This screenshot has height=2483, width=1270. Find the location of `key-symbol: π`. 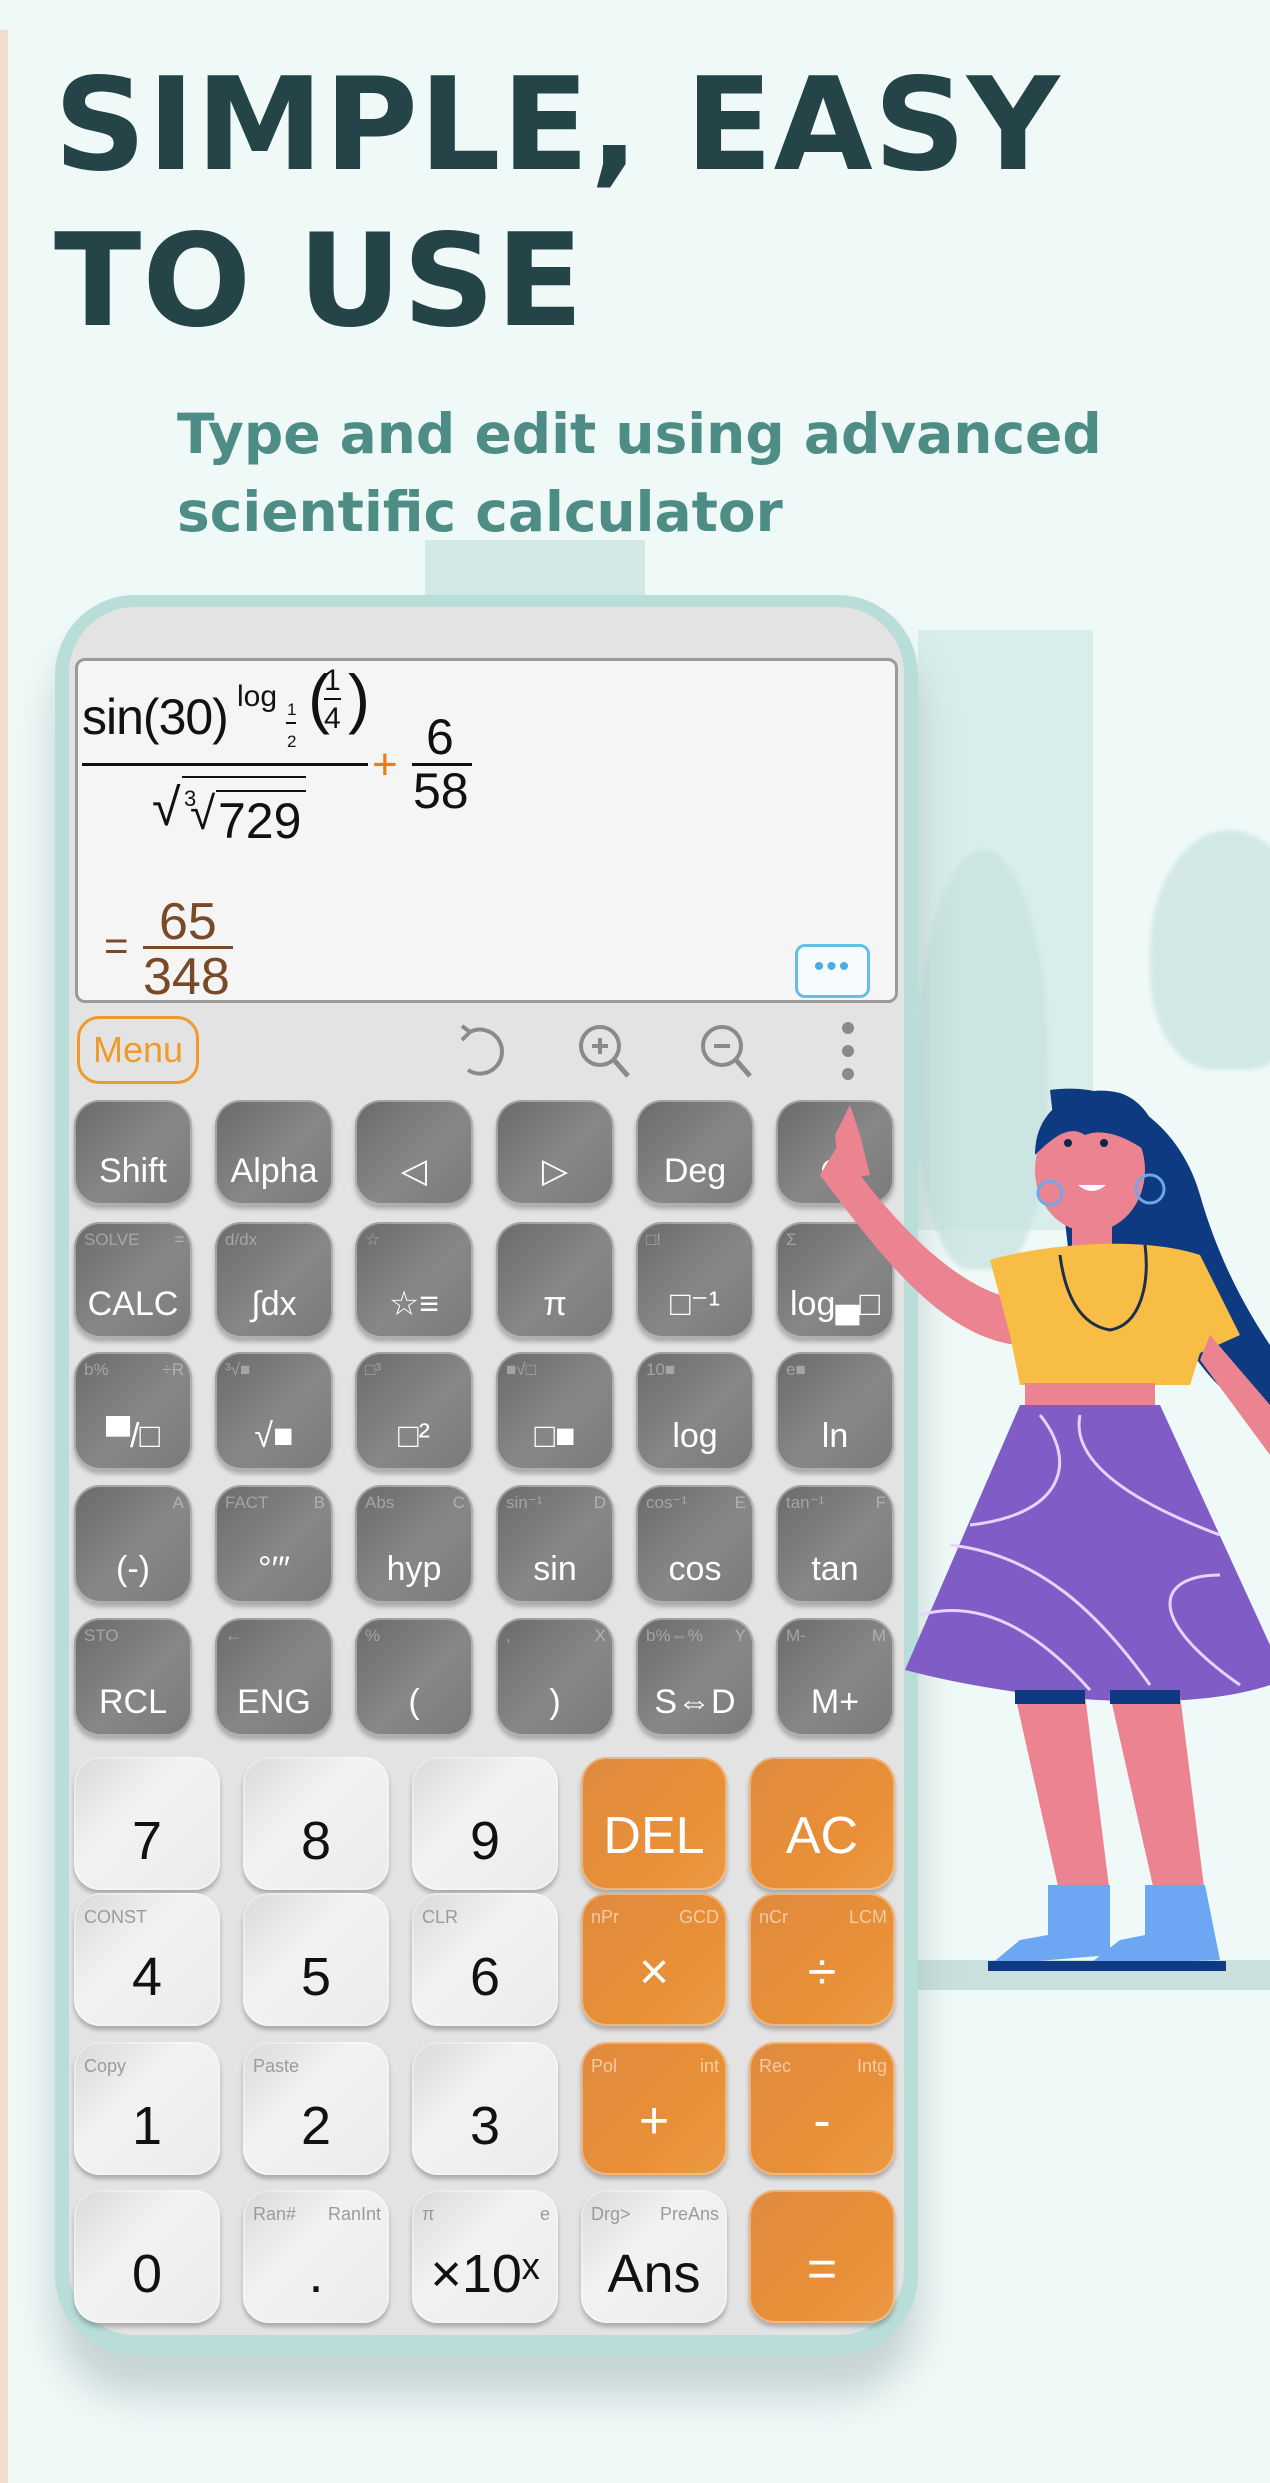

key-symbol: π is located at coordinates (555, 1280).